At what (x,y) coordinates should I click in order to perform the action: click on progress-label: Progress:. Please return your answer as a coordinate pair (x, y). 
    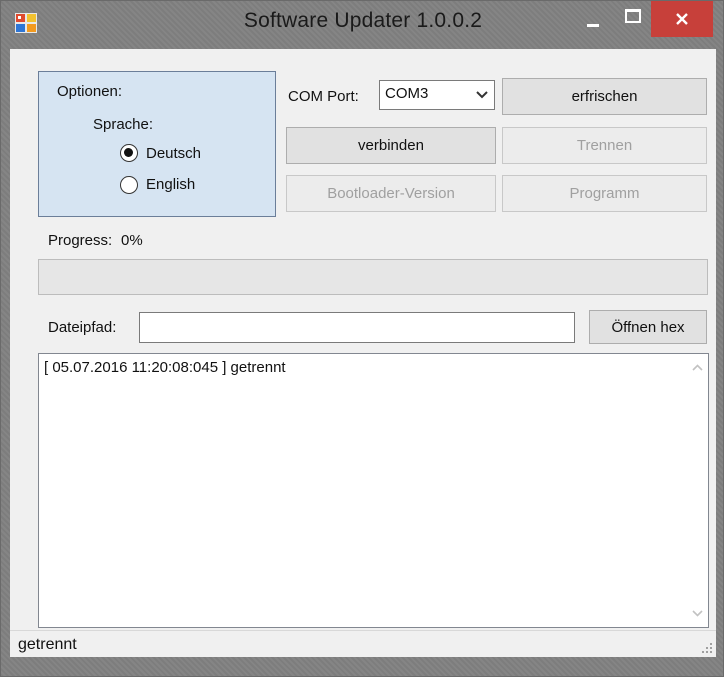
    Looking at the image, I should click on (80, 240).